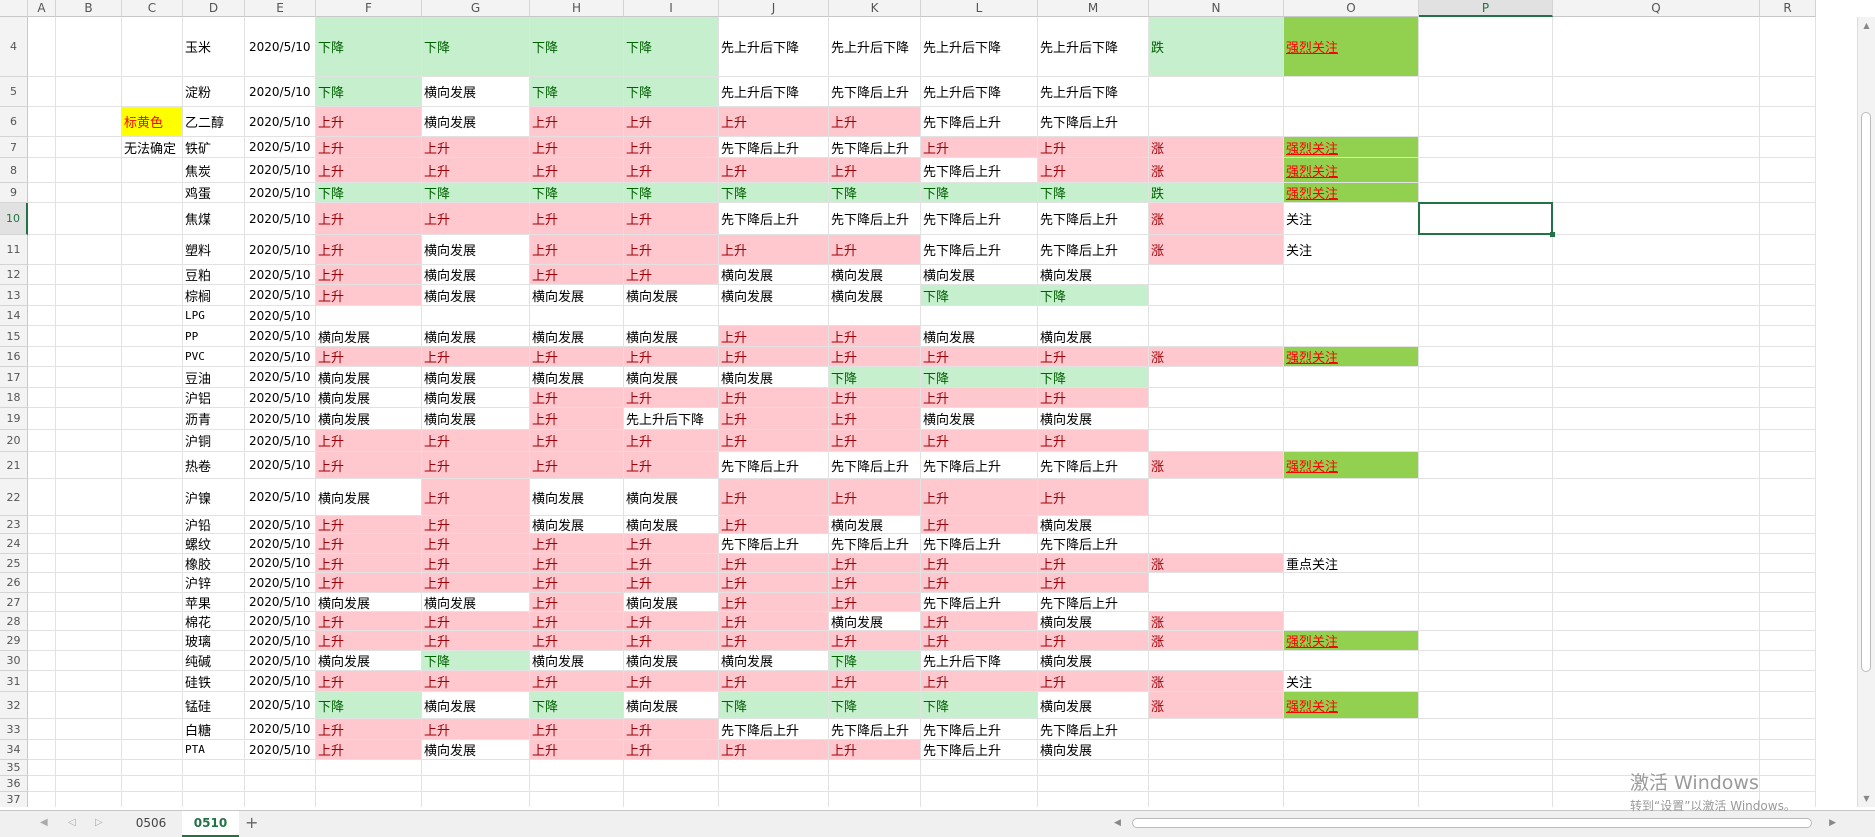  Describe the element at coordinates (1486, 377) in the screenshot. I see `cell-p17` at that location.